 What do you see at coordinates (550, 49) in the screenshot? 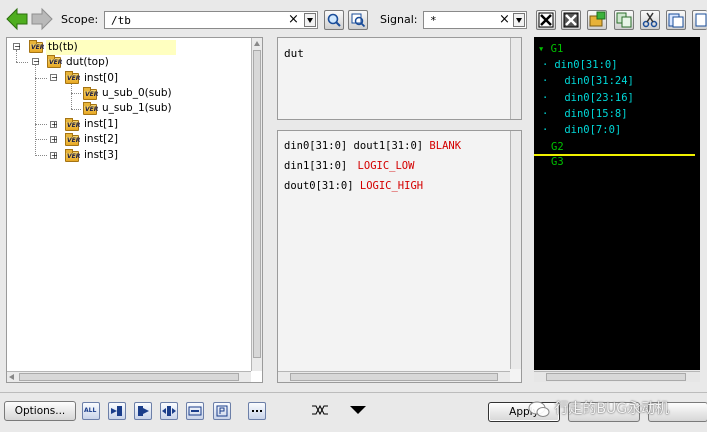
I see `wave-group-g1: ▾ G1` at bounding box center [550, 49].